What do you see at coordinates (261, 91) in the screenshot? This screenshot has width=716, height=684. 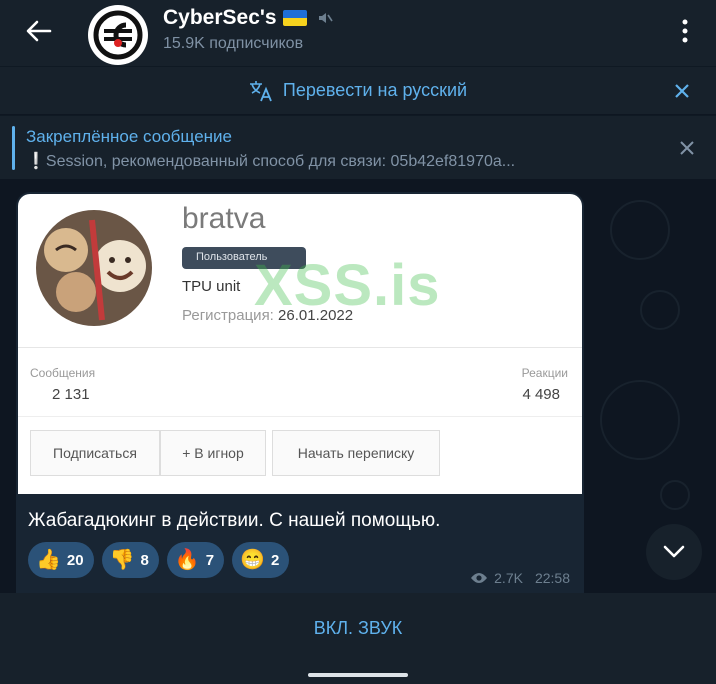 I see `translate-icon` at bounding box center [261, 91].